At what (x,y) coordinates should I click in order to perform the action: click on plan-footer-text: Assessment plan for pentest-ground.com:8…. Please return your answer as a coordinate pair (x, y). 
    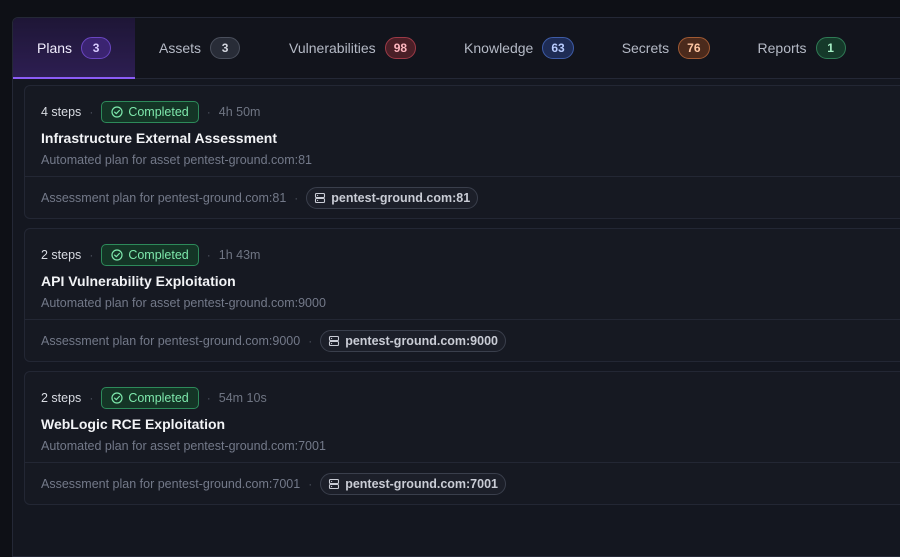
    Looking at the image, I should click on (164, 197).